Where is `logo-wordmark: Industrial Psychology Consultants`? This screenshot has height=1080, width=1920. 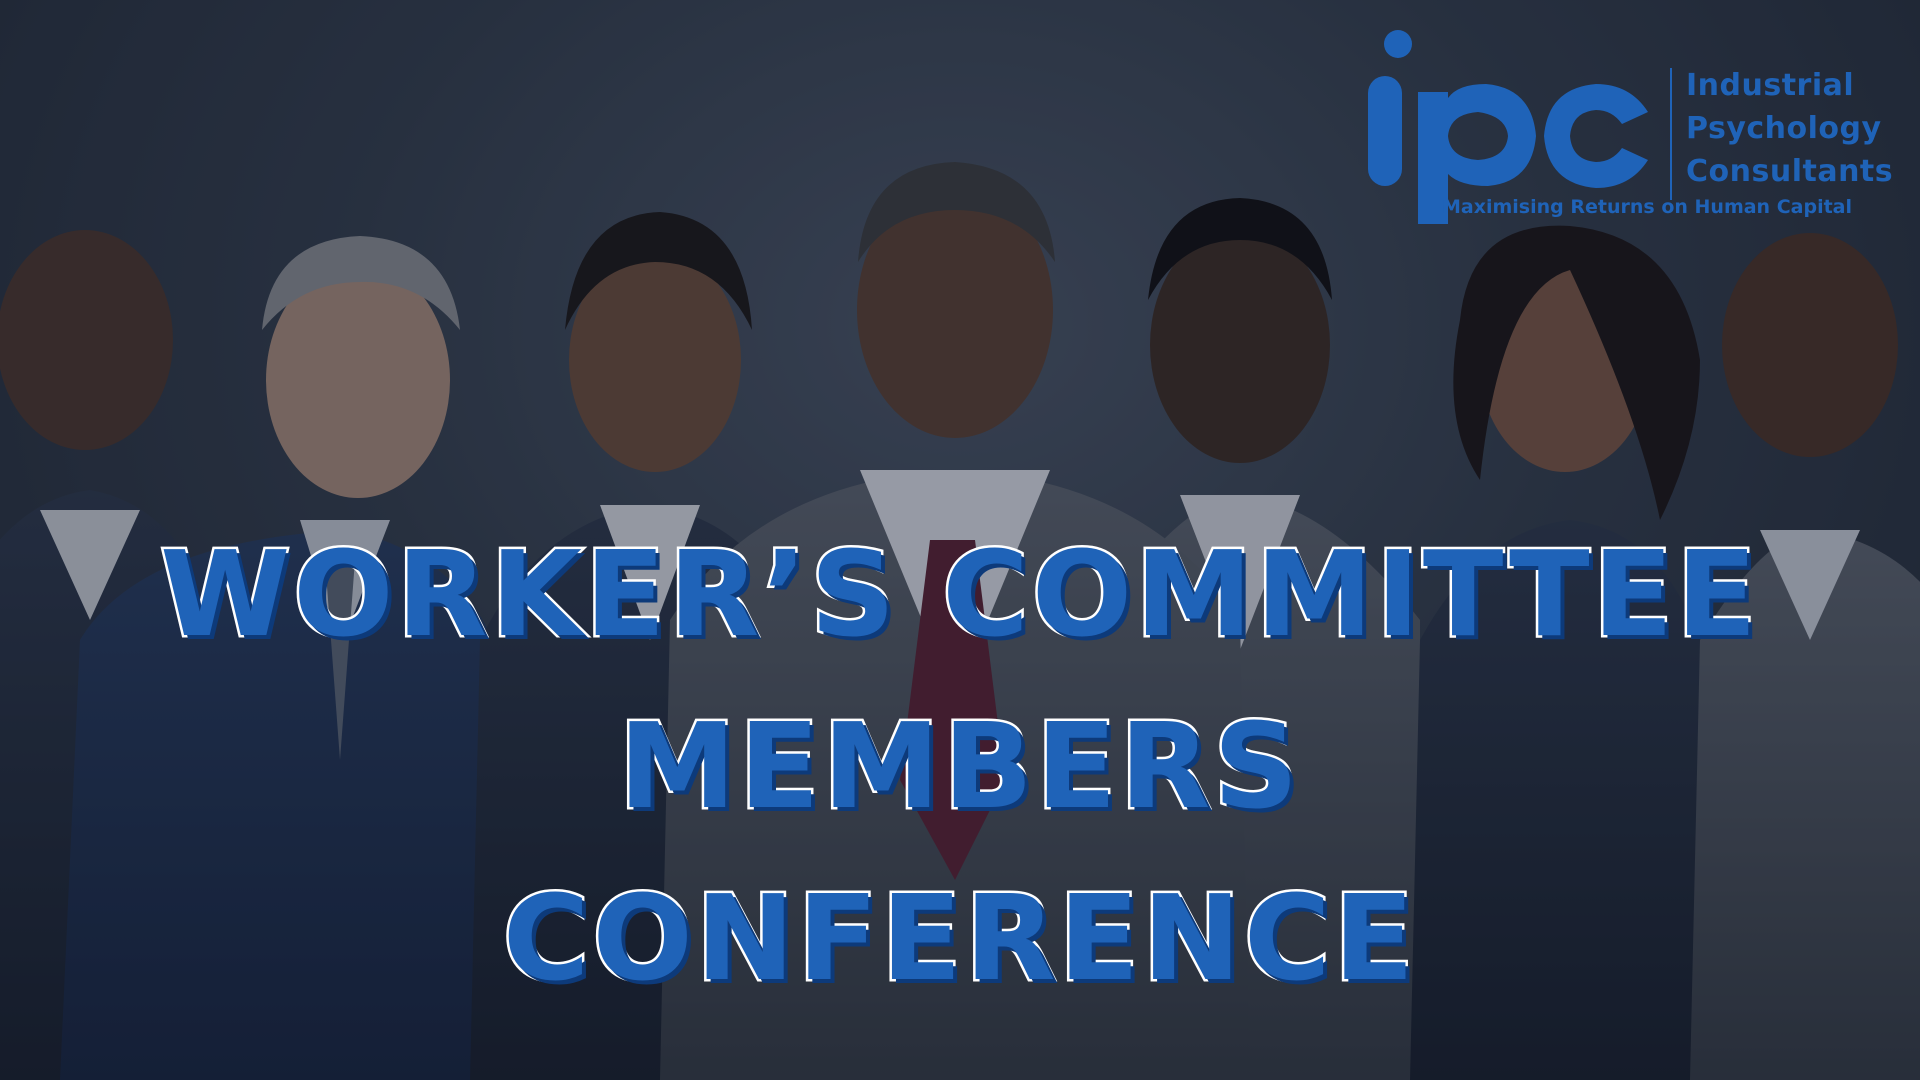
logo-wordmark: Industrial Psychology Consultants is located at coordinates (1789, 128).